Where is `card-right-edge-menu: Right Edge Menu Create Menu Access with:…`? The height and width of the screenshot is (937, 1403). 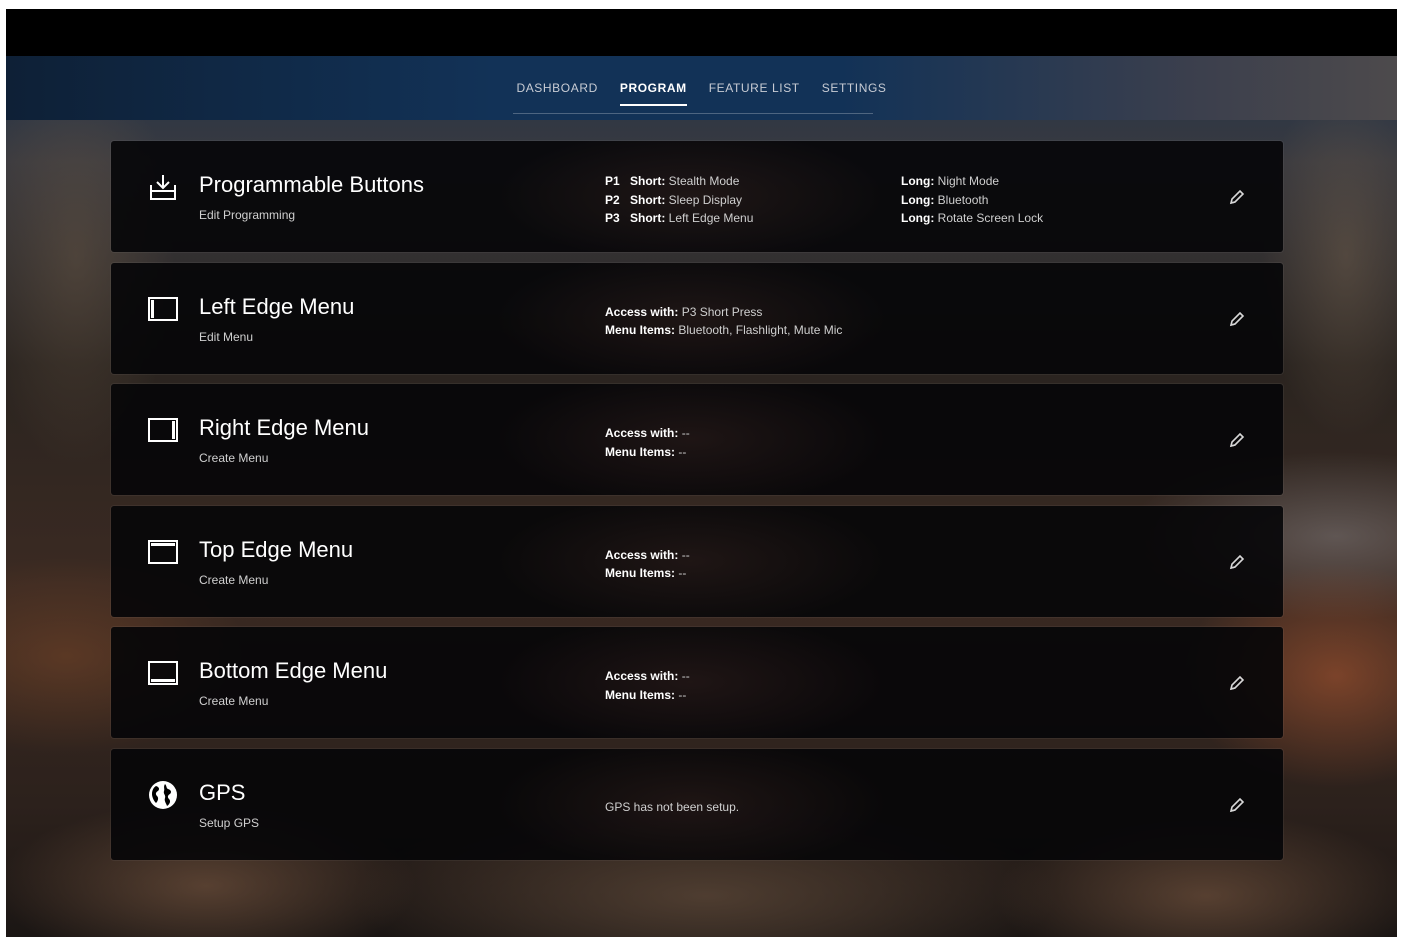 card-right-edge-menu: Right Edge Menu Create Menu Access with:… is located at coordinates (697, 440).